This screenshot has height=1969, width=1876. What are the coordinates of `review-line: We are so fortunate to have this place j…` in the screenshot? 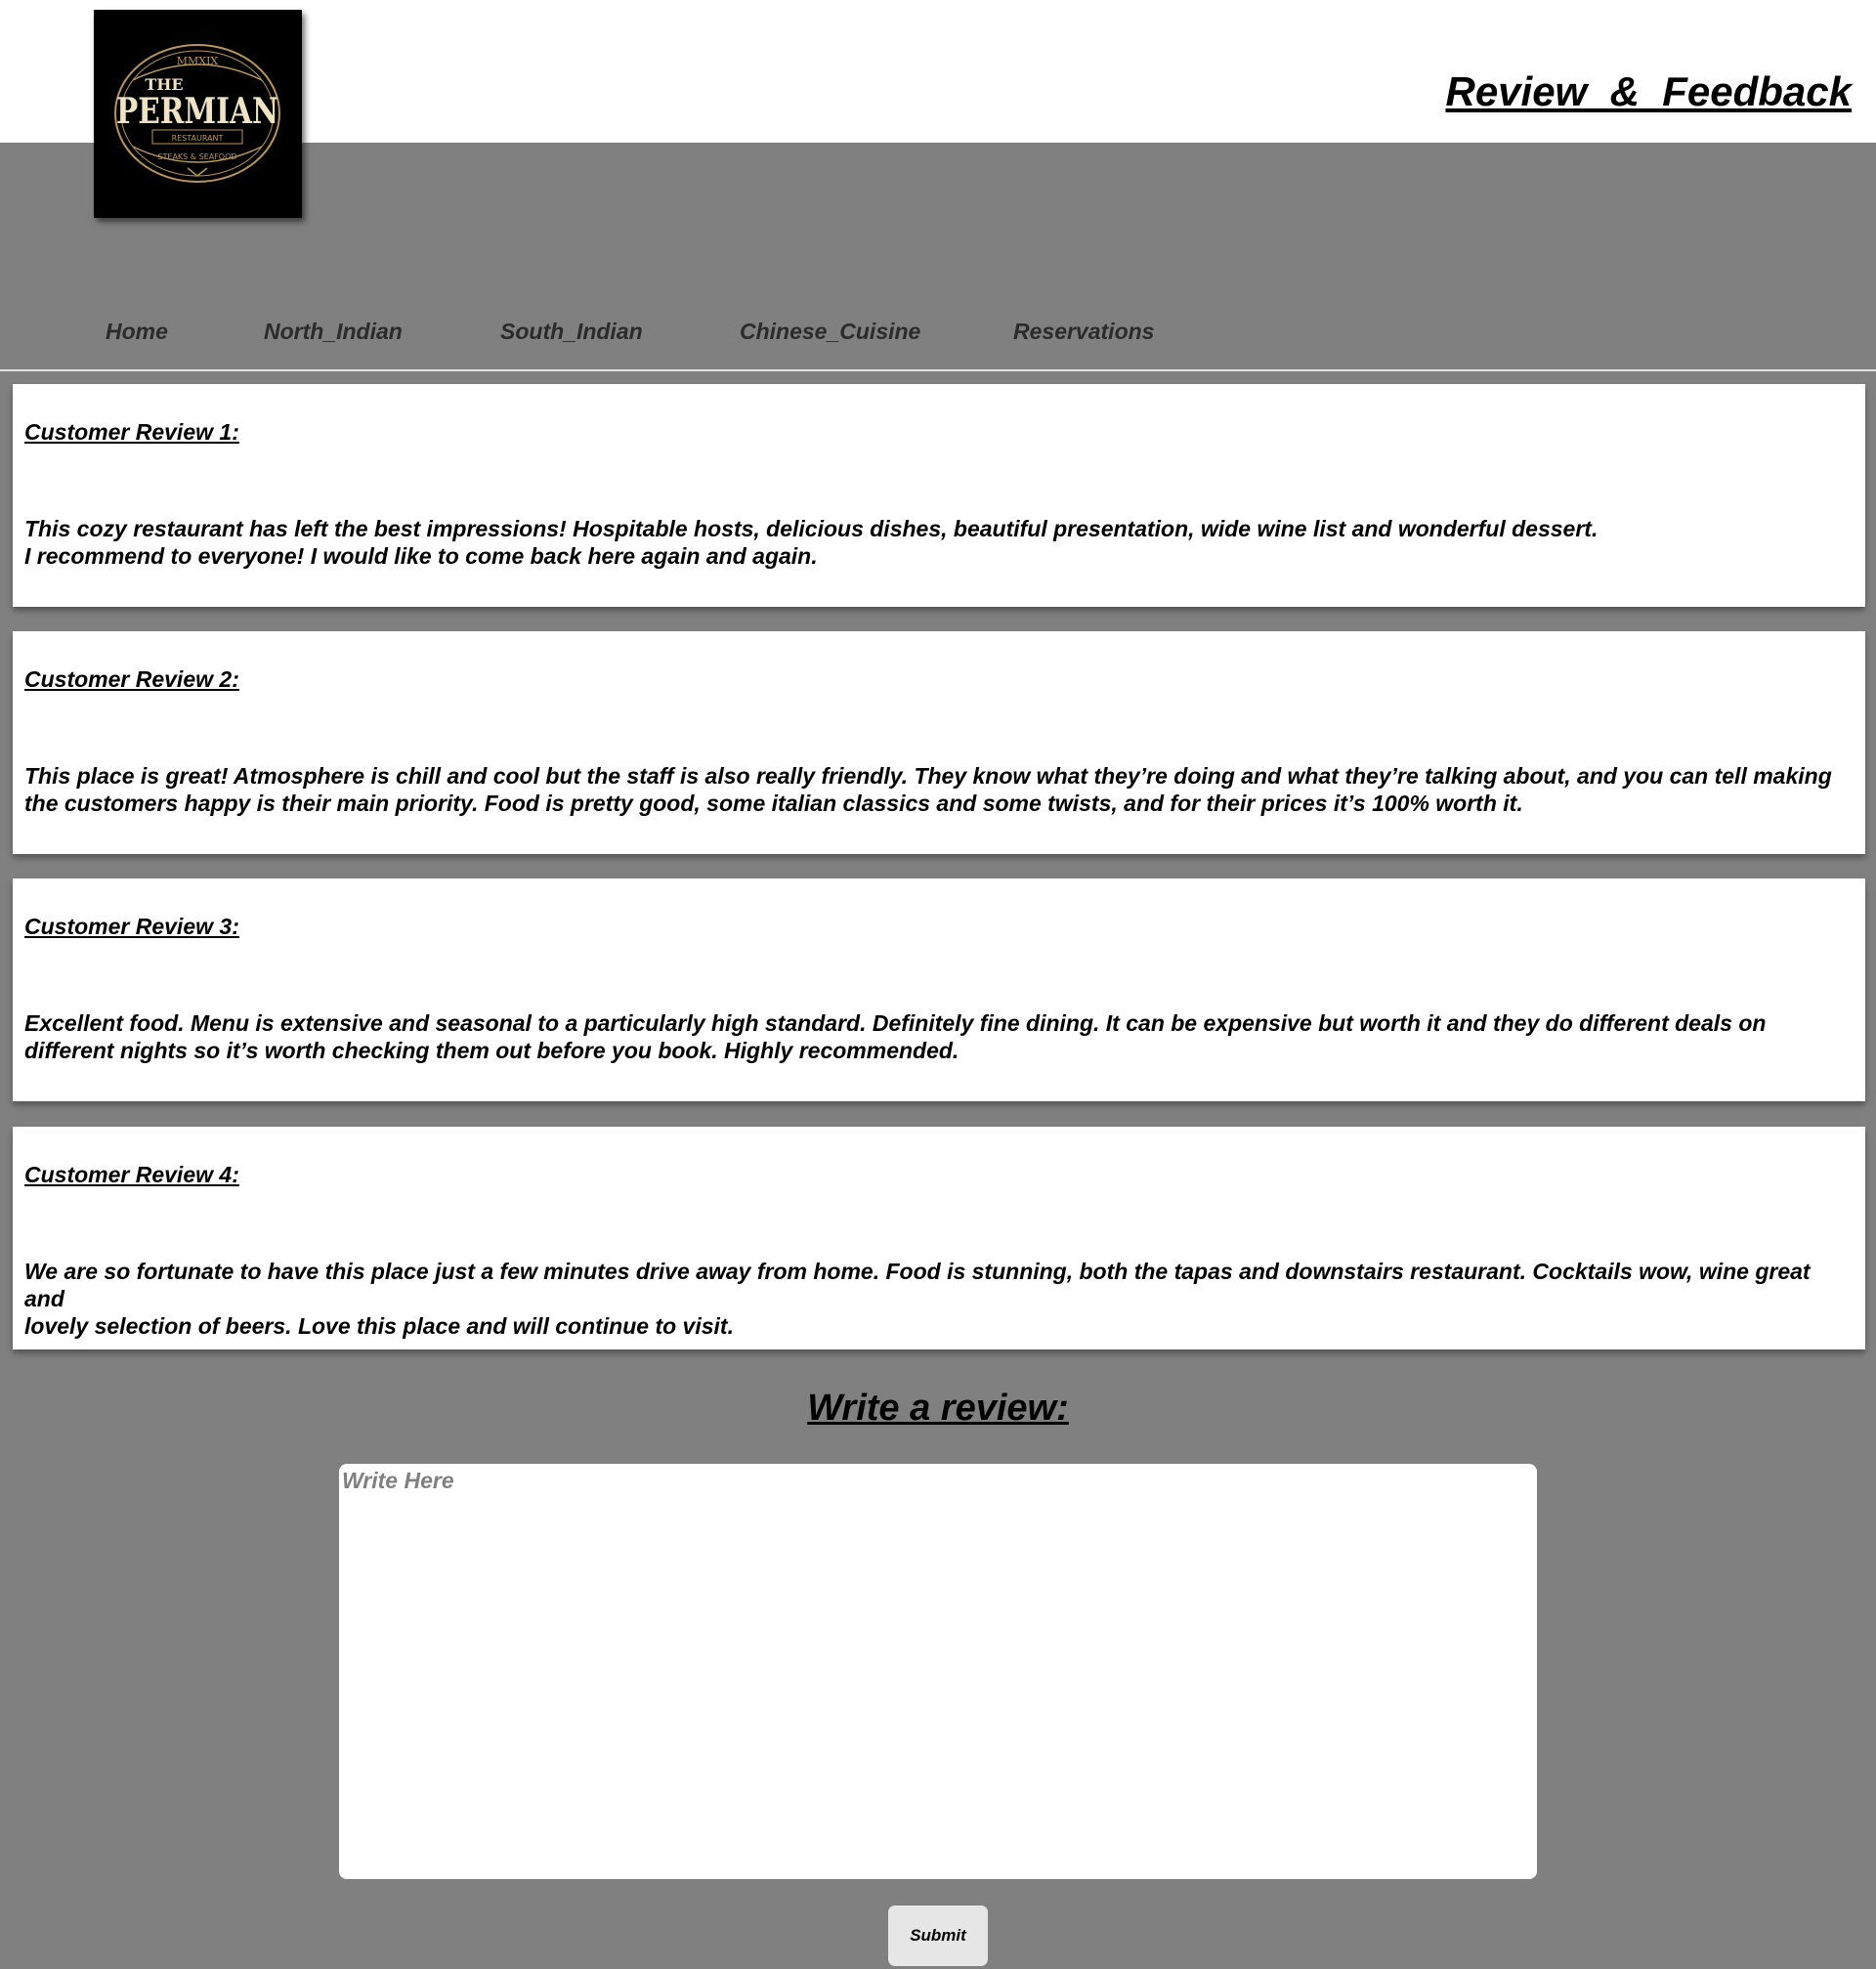 It's located at (917, 1285).